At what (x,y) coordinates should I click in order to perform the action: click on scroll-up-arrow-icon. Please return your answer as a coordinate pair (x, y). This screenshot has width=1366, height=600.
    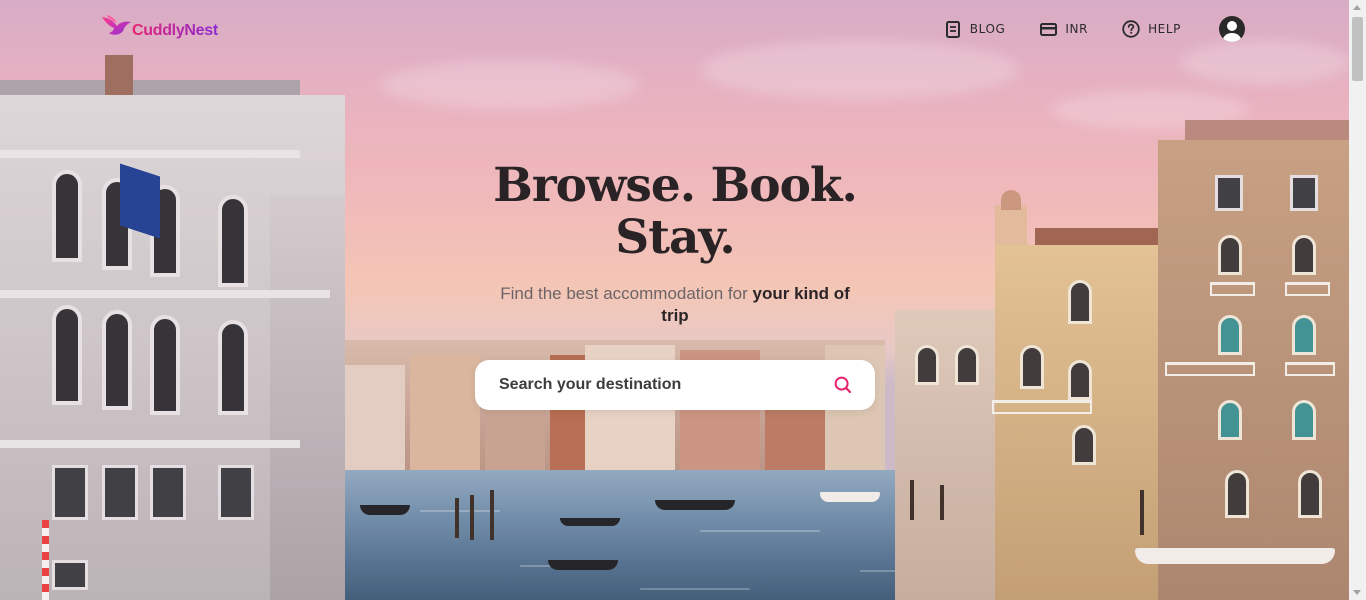
    Looking at the image, I should click on (1357, 7).